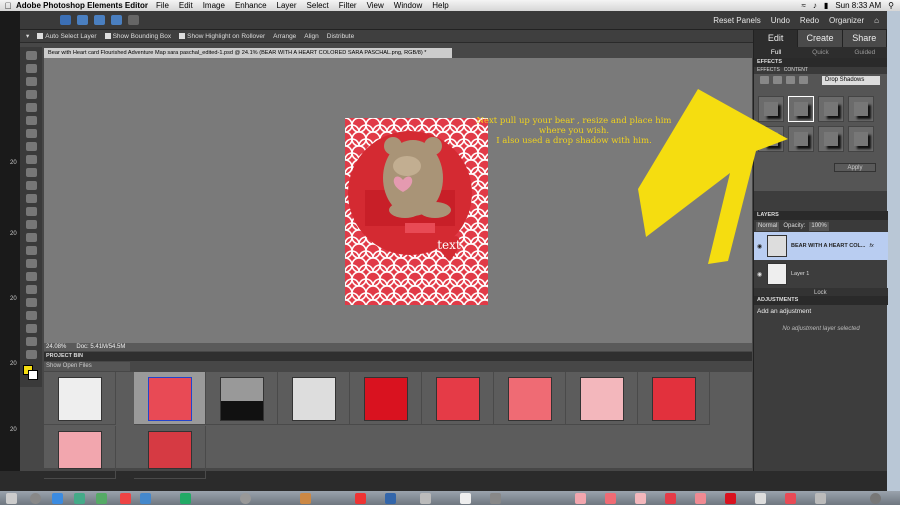 The width and height of the screenshot is (900, 505). Describe the element at coordinates (398, 356) in the screenshot. I see `project-bin-header: PROJECT BIN` at that location.